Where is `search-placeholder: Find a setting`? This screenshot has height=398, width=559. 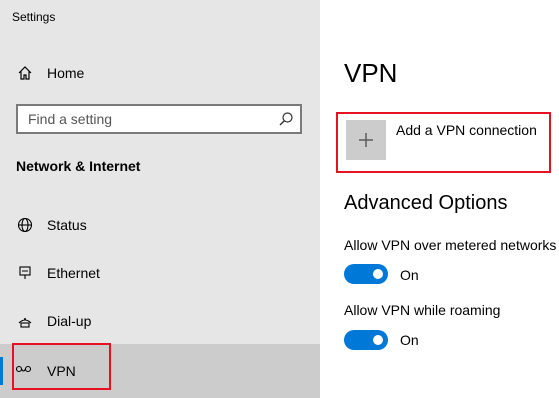
search-placeholder: Find a setting is located at coordinates (70, 119).